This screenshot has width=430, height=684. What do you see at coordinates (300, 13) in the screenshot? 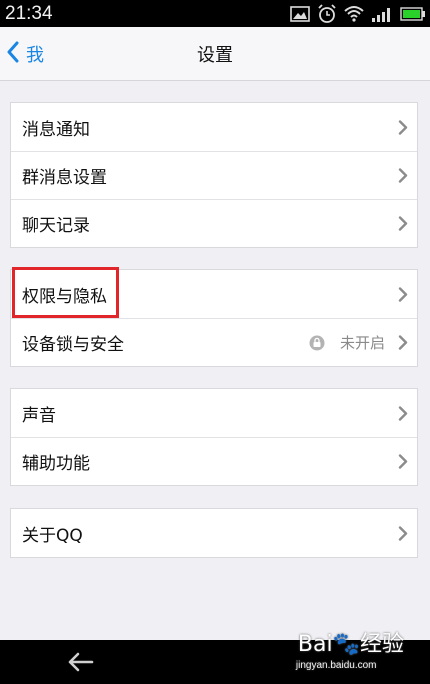
I see `image-icon` at bounding box center [300, 13].